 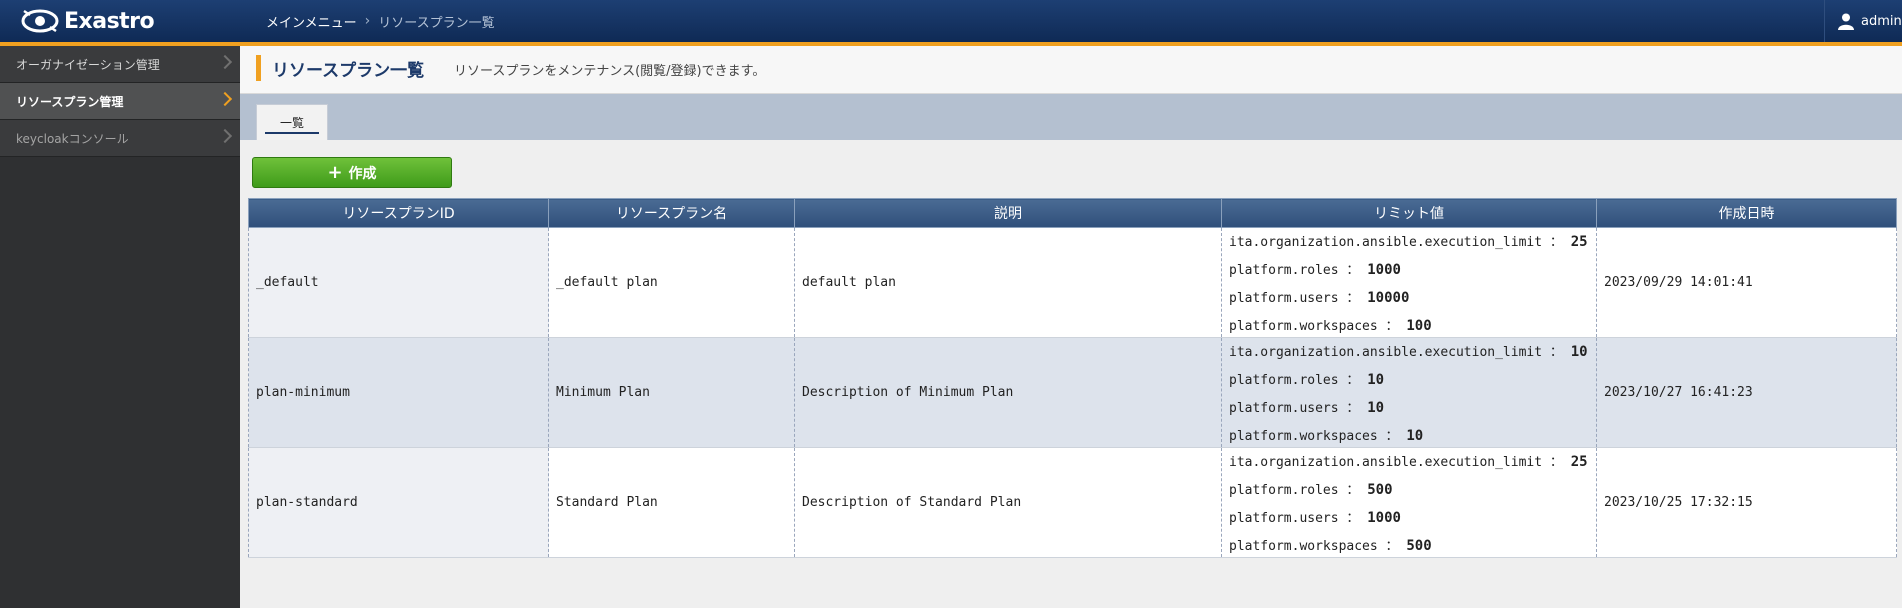 What do you see at coordinates (348, 71) in the screenshot?
I see `page-title: リソースプラン一覧` at bounding box center [348, 71].